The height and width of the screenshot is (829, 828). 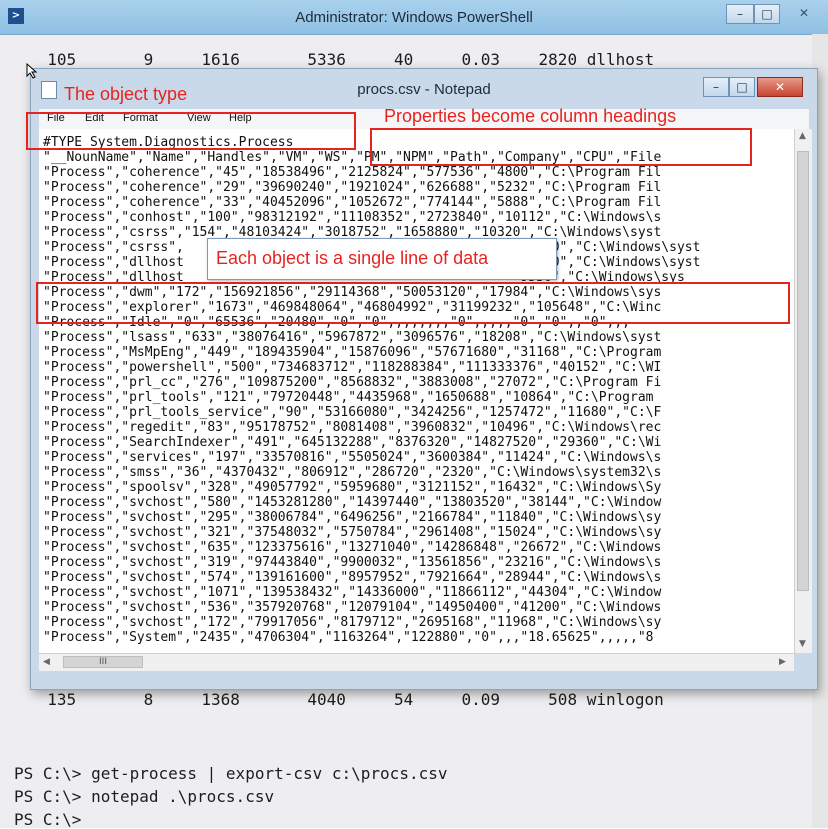 I want to click on highlight-type-line, so click(x=191, y=131).